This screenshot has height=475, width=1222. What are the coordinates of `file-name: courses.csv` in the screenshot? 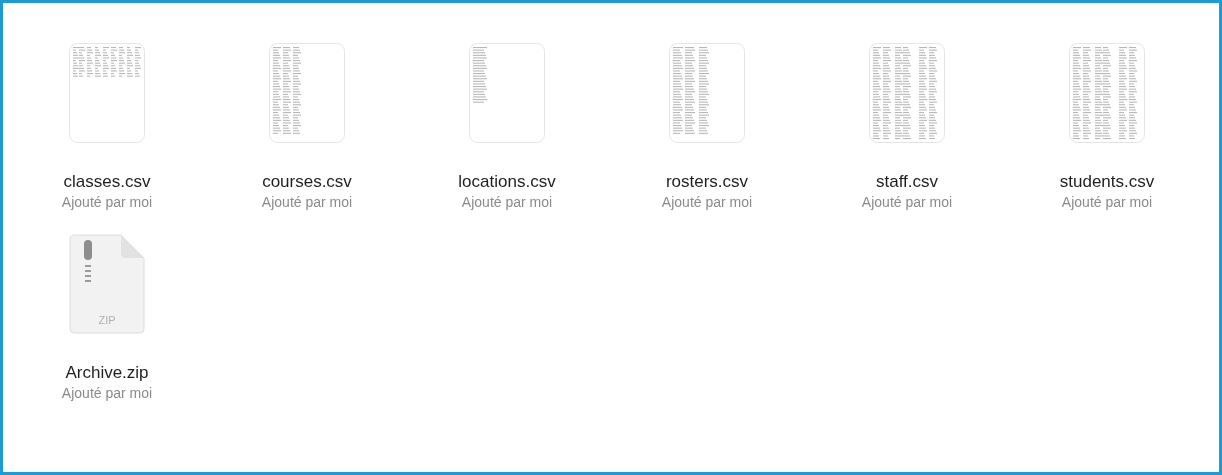 It's located at (307, 182).